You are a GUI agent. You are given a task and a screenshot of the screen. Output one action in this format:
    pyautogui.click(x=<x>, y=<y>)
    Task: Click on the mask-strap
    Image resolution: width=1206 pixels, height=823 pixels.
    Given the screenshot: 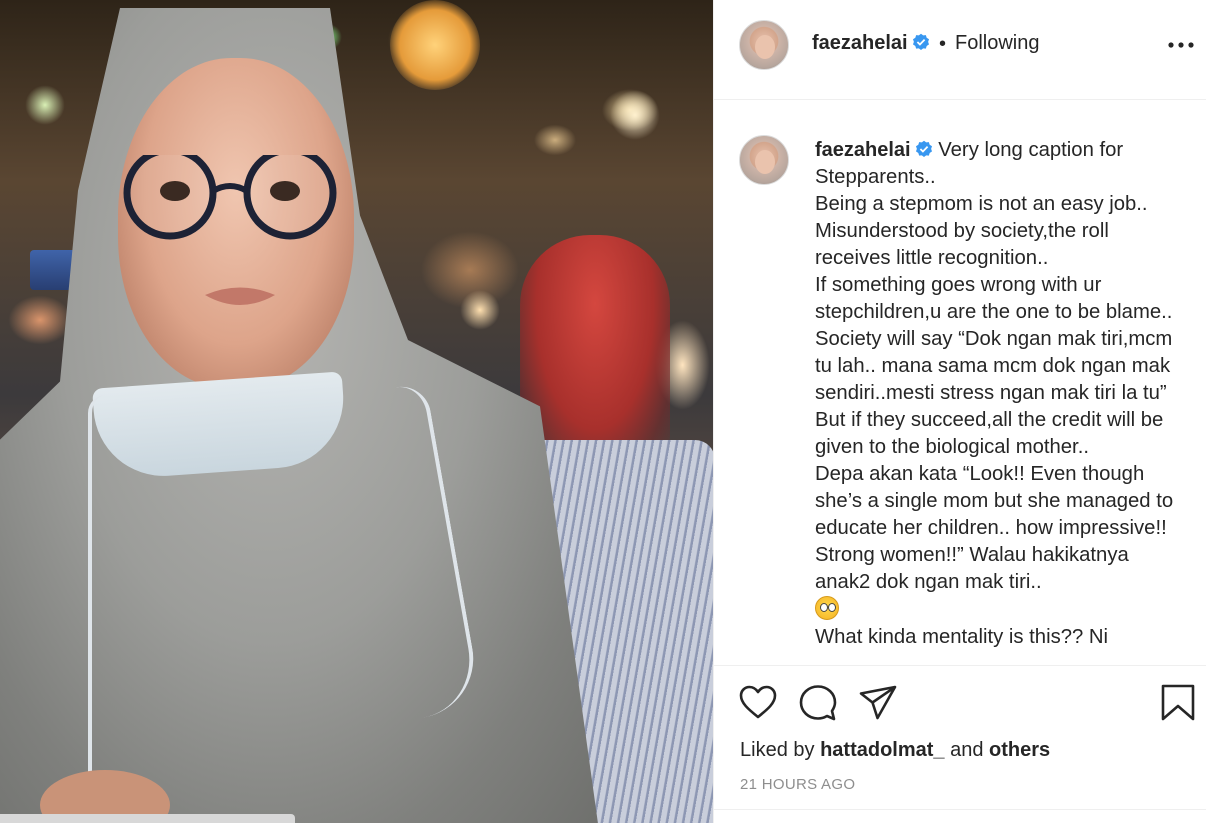 What is the action you would take?
    pyautogui.click(x=97, y=609)
    